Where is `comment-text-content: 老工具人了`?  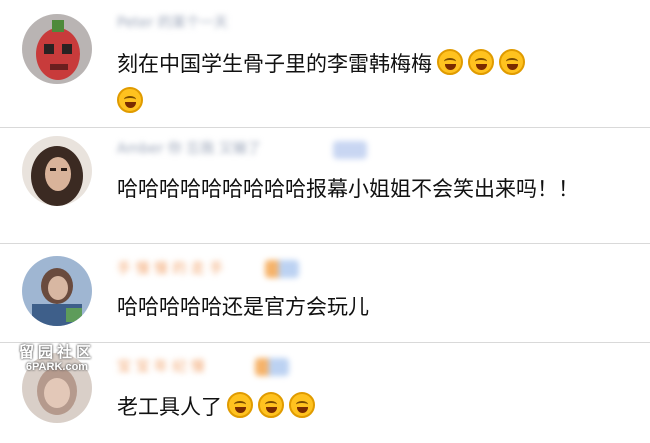 comment-text-content: 老工具人了 is located at coordinates (169, 407).